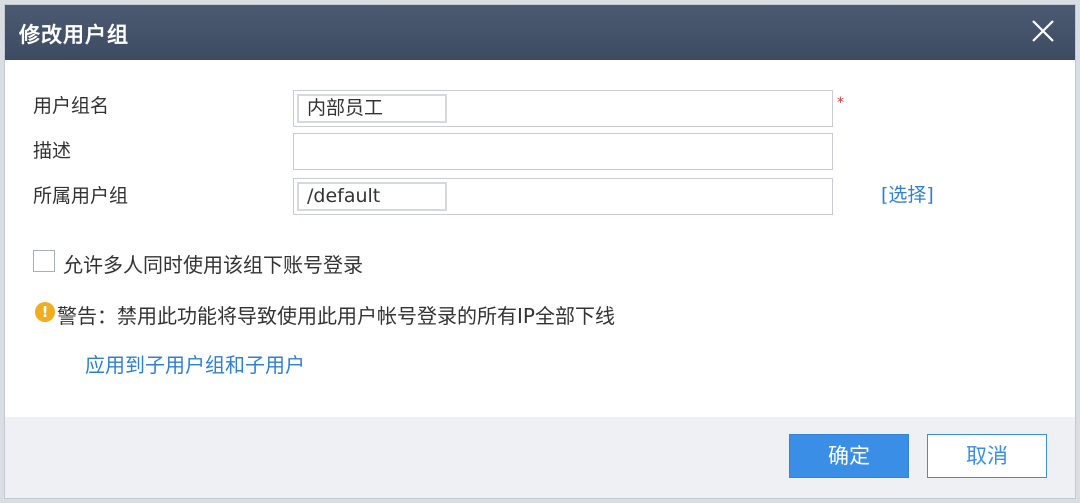  I want to click on dialog-titlebar: 修改用户组, so click(540, 32).